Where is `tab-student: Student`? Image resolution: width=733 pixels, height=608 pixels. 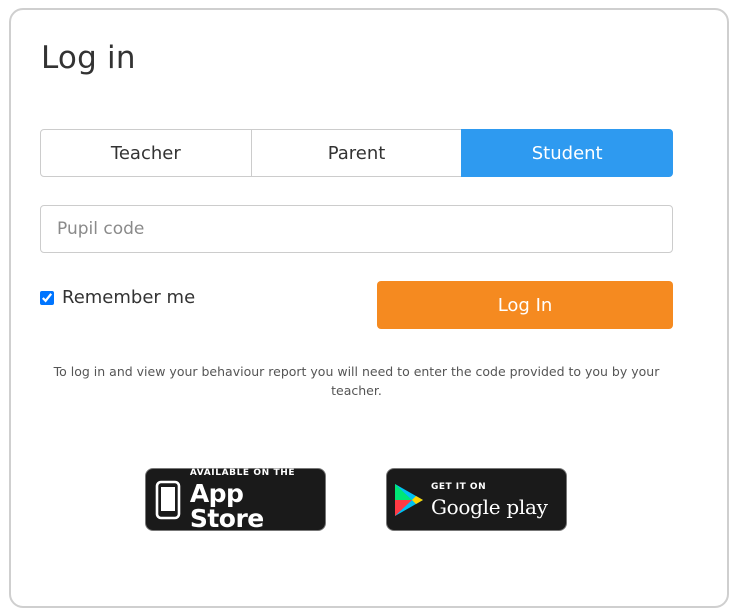
tab-student: Student is located at coordinates (567, 153).